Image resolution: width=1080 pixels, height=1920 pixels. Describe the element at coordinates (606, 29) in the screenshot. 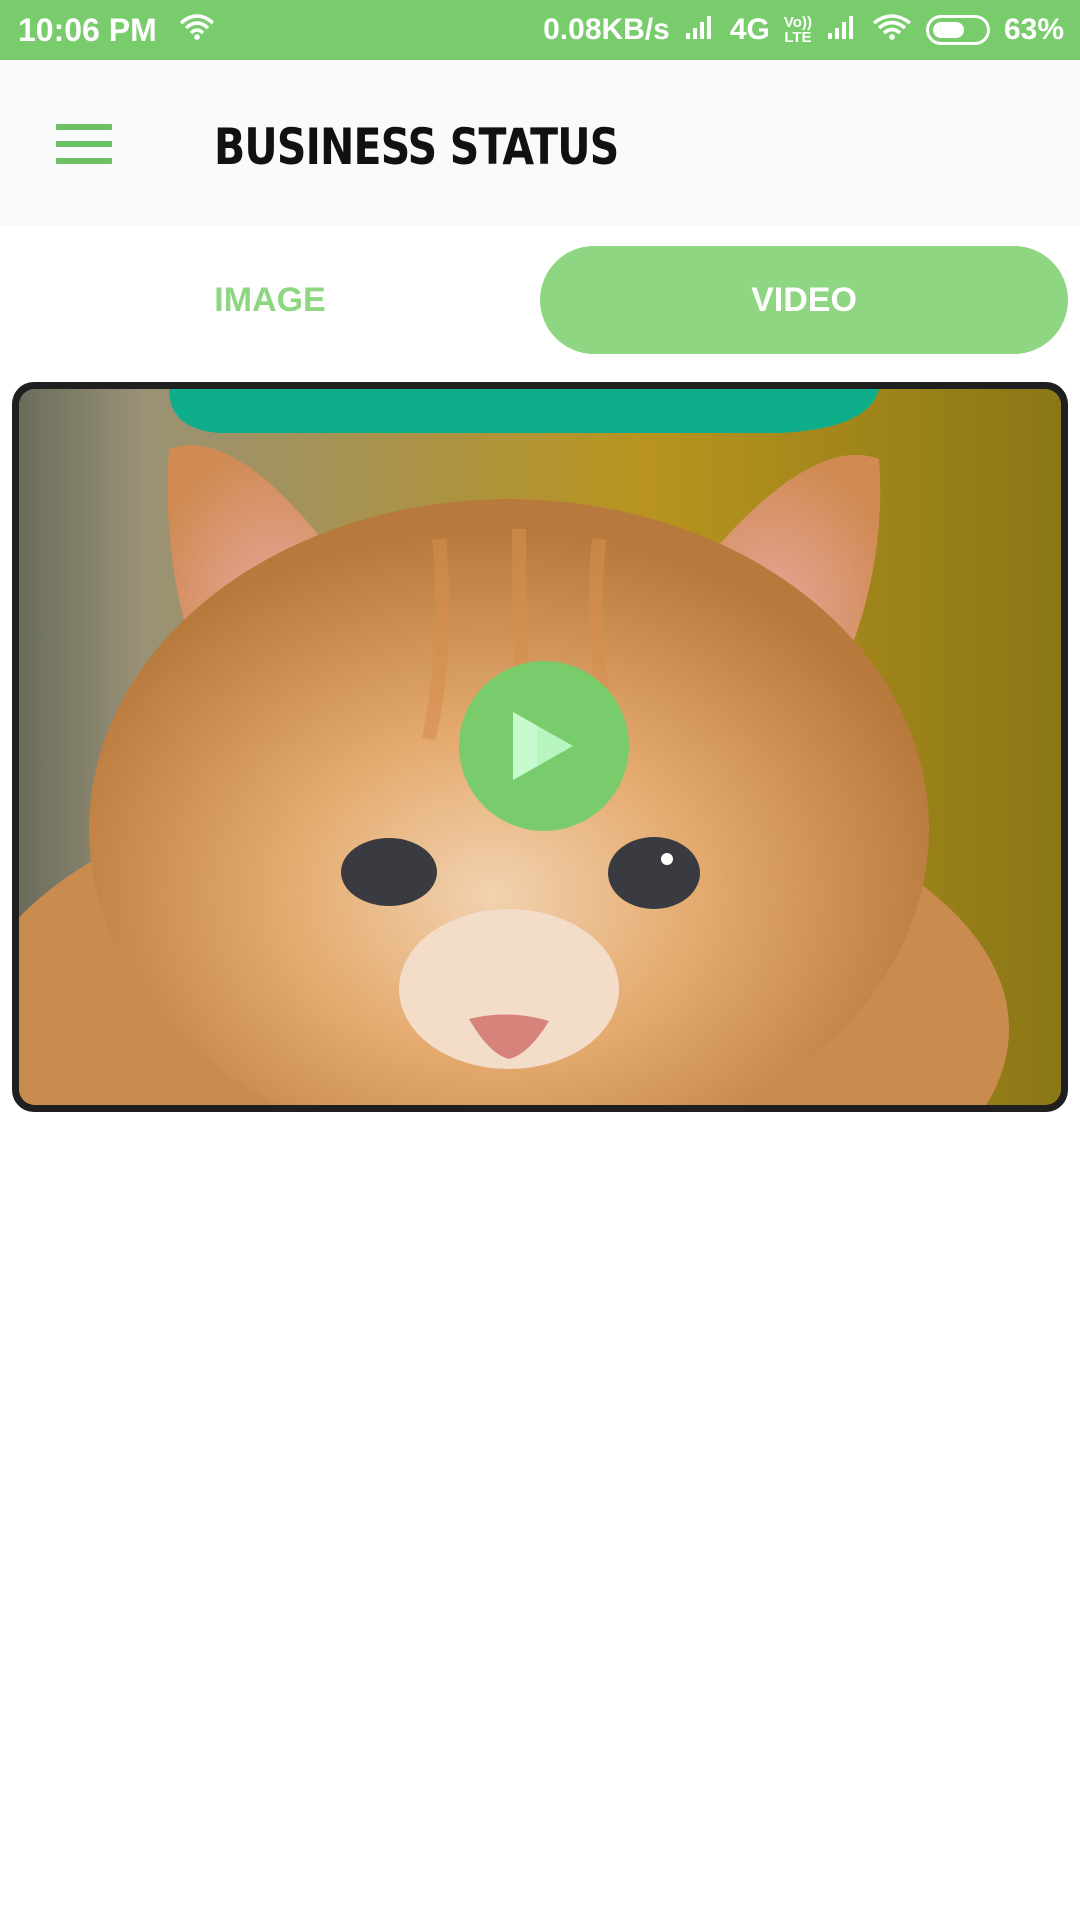

I see `network-speed: 0.08KB/s` at that location.